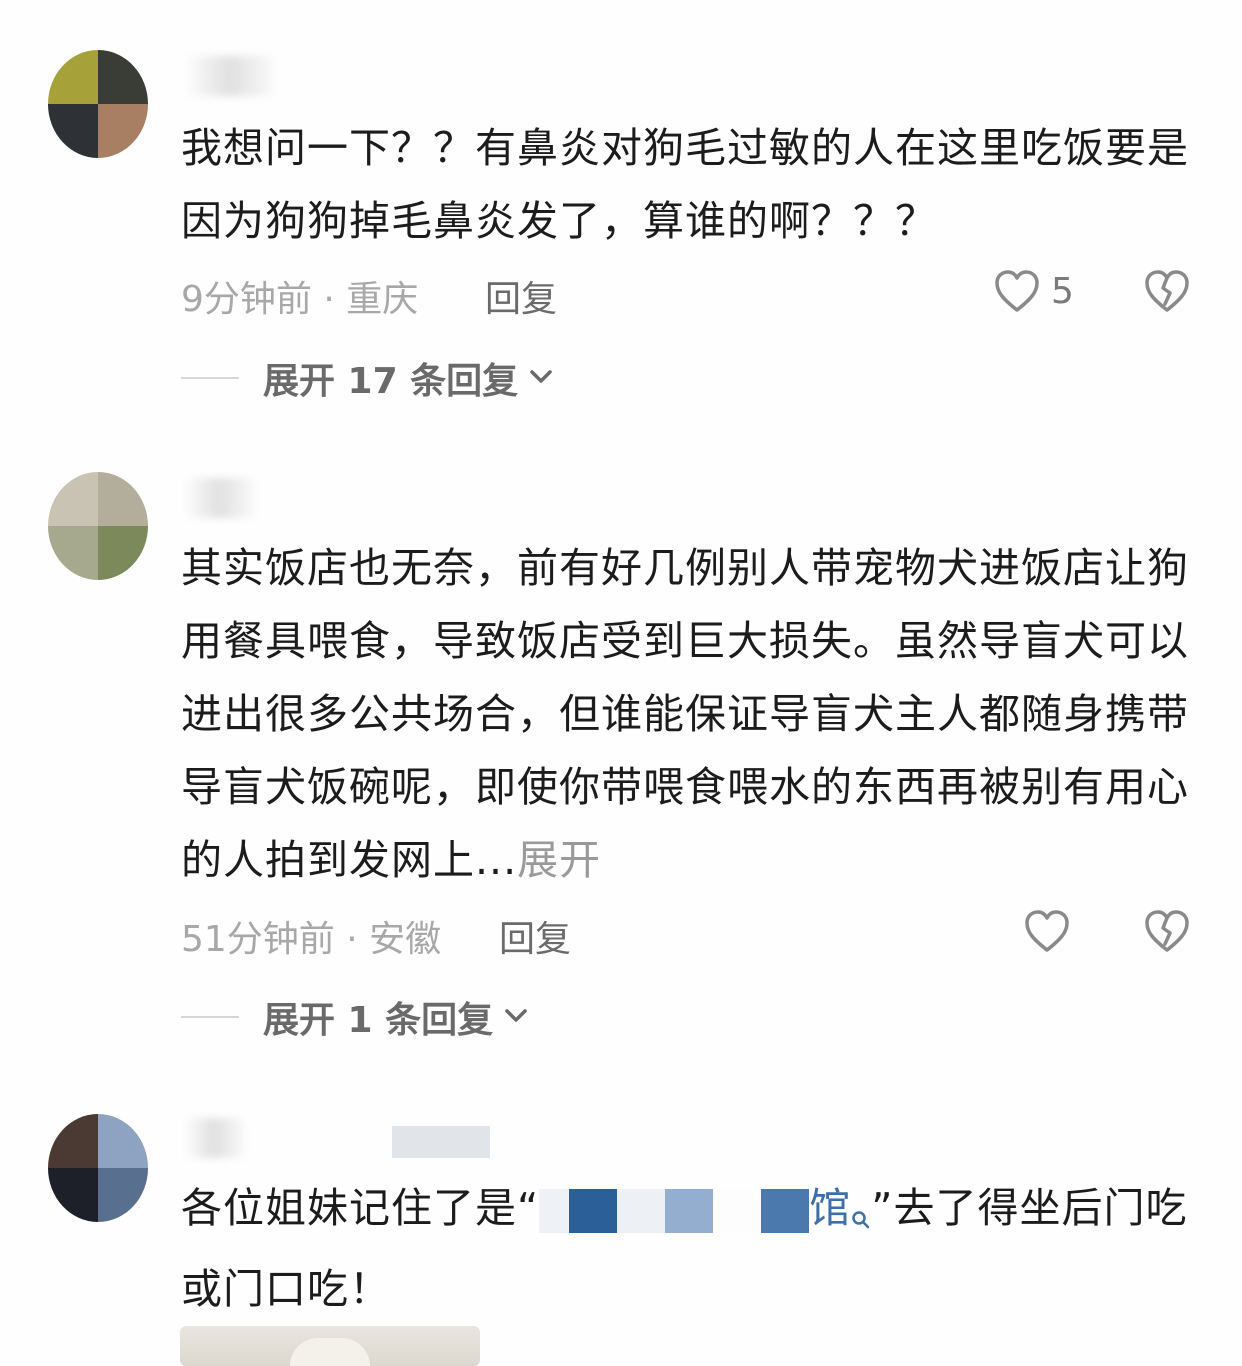 Image resolution: width=1242 pixels, height=1366 pixels. What do you see at coordinates (360, 1208) in the screenshot?
I see `comment-body-start: 各位姐妹记住了是“` at bounding box center [360, 1208].